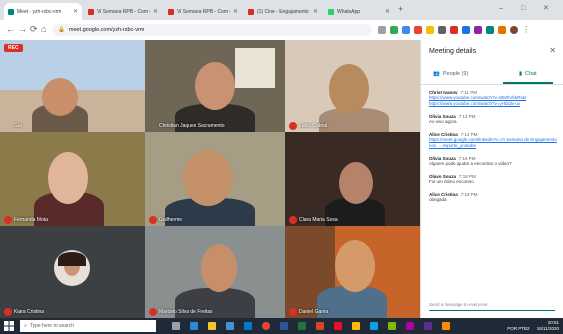  I want to click on chat-input: Send a message to everyone, so click(492, 304).